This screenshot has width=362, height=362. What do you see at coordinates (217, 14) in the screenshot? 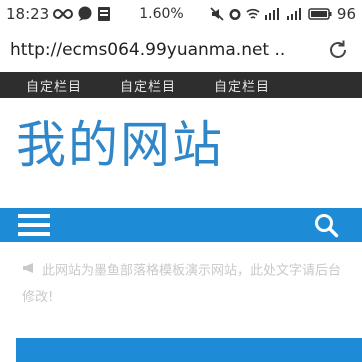
I see `mute-icon` at bounding box center [217, 14].